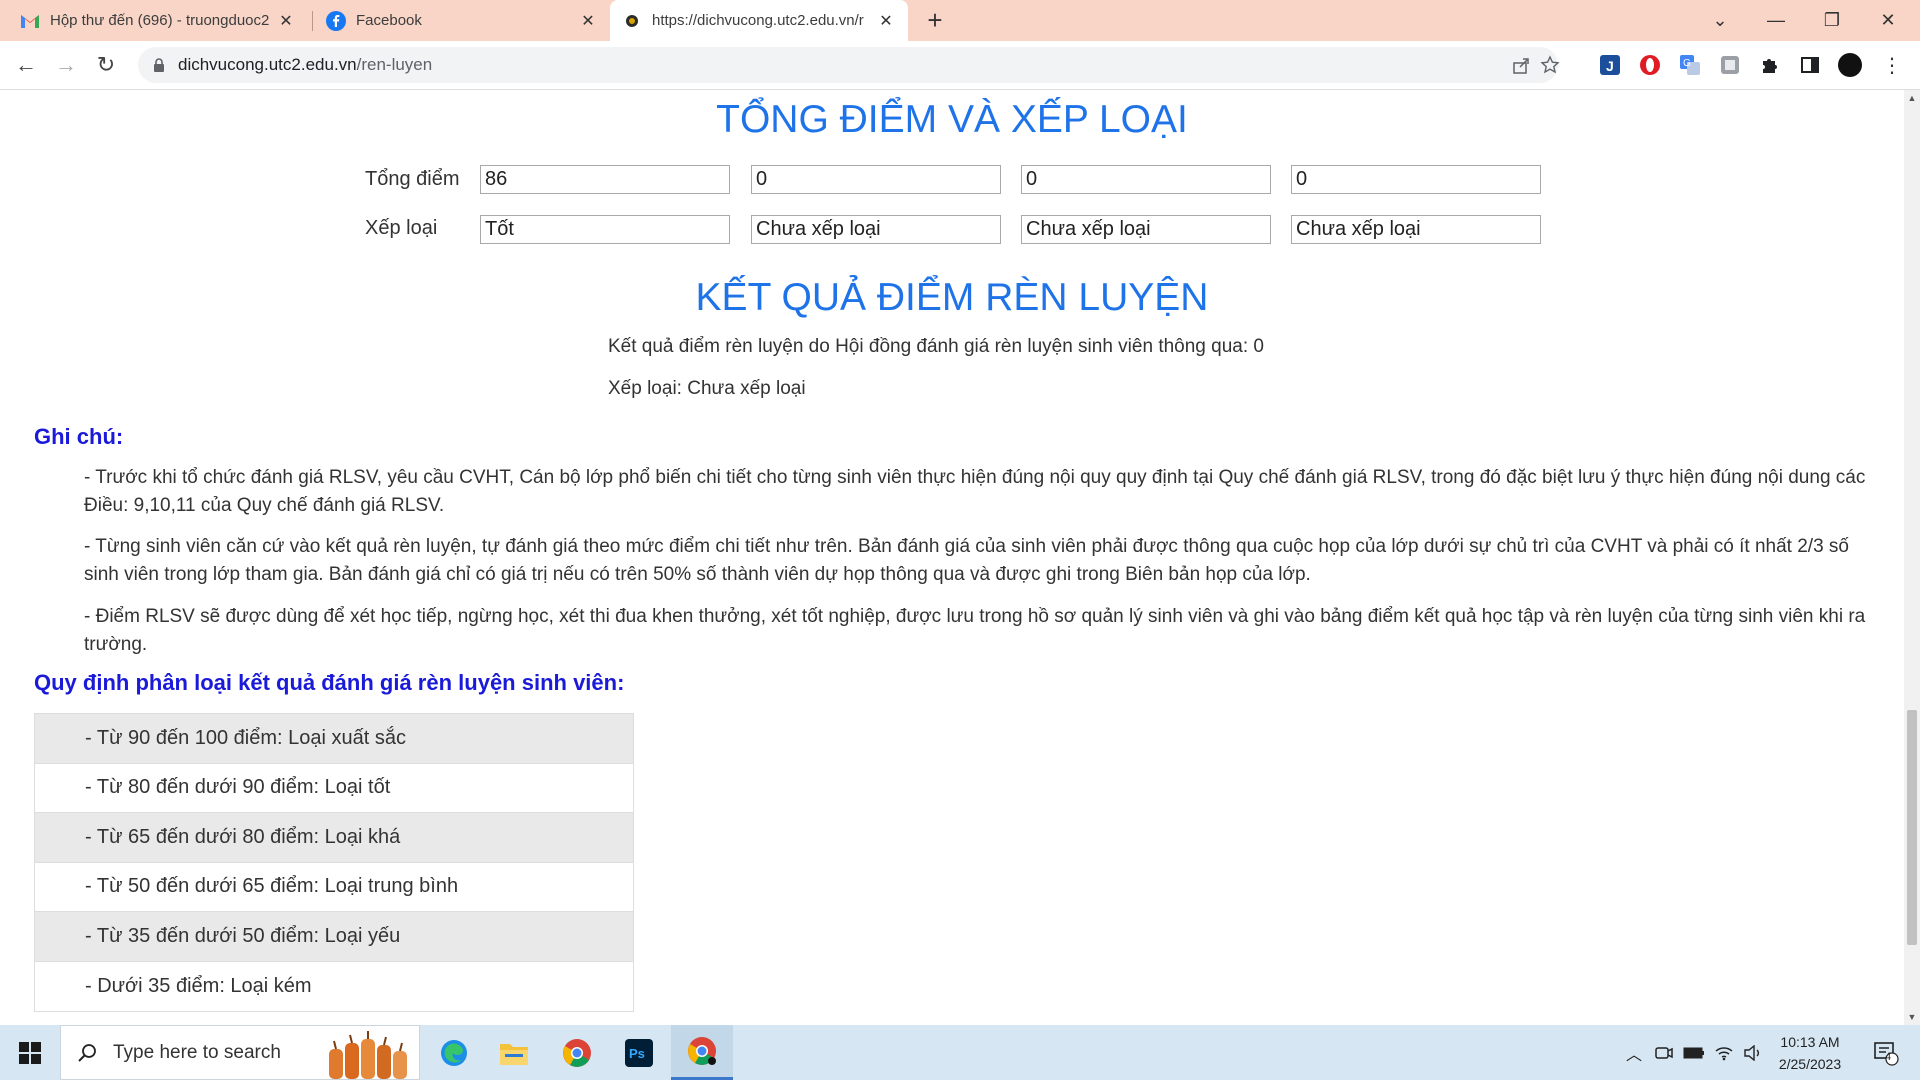 The image size is (1920, 1080). I want to click on windows-start-icon, so click(30, 1052).